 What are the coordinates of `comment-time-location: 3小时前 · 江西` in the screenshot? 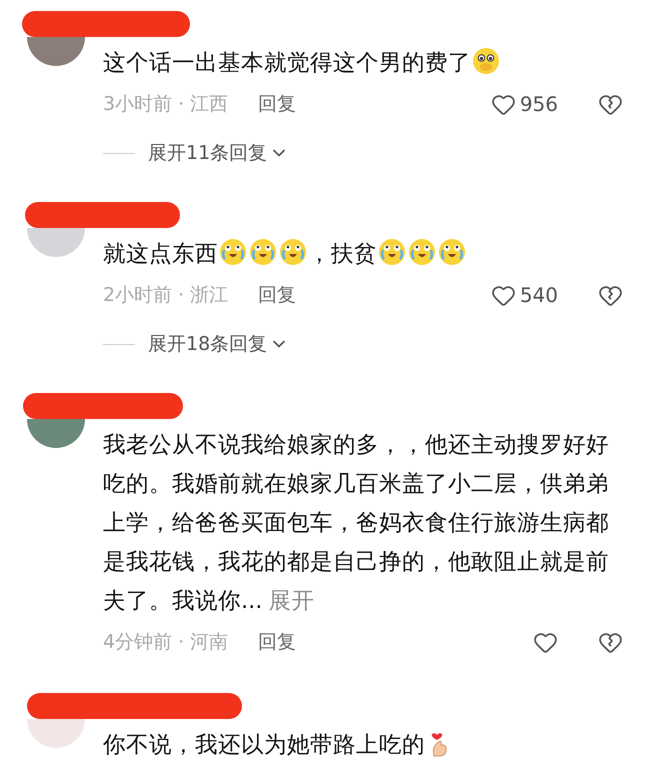 It's located at (165, 104).